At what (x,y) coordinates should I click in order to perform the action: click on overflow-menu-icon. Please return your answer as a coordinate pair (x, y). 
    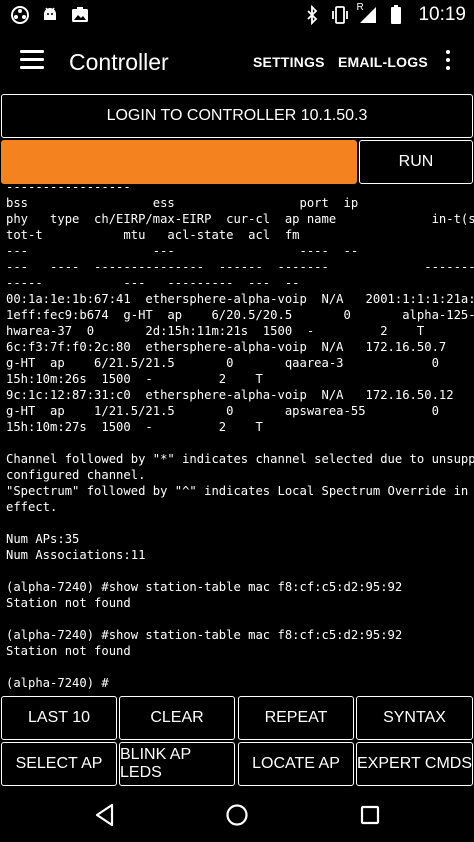
    Looking at the image, I should click on (448, 62).